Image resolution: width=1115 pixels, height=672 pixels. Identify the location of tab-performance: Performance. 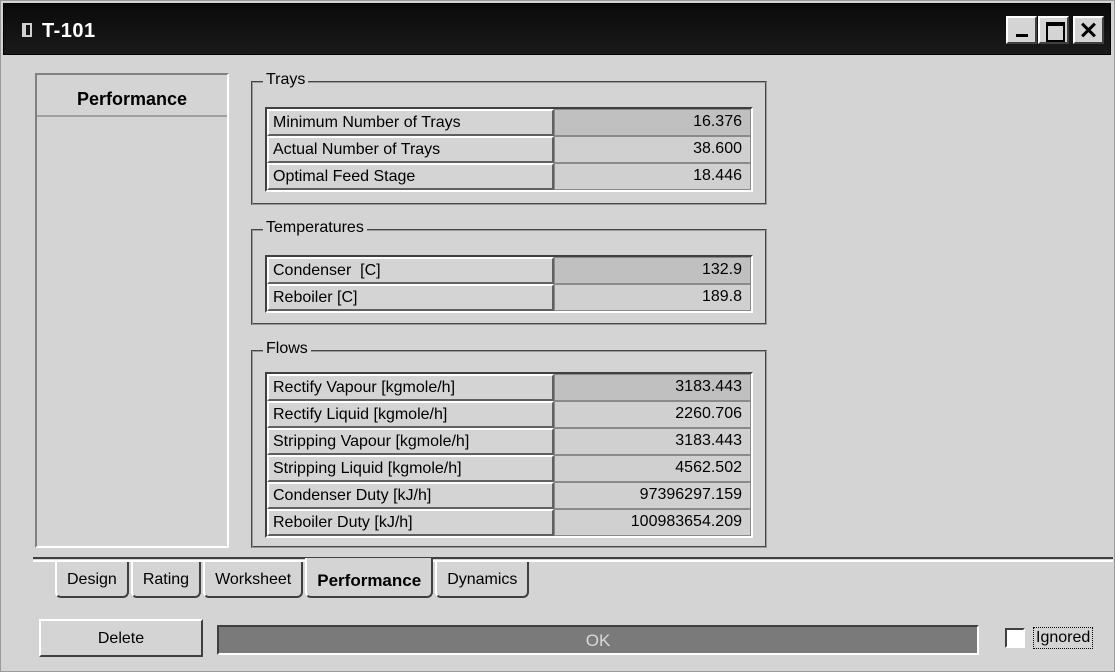
(369, 578).